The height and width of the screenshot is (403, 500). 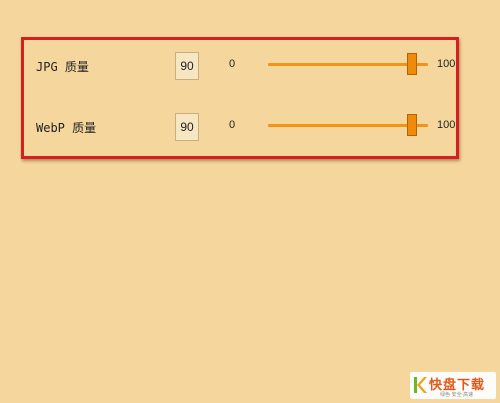 What do you see at coordinates (412, 64) in the screenshot?
I see `jpg-quality-slider-thumb` at bounding box center [412, 64].